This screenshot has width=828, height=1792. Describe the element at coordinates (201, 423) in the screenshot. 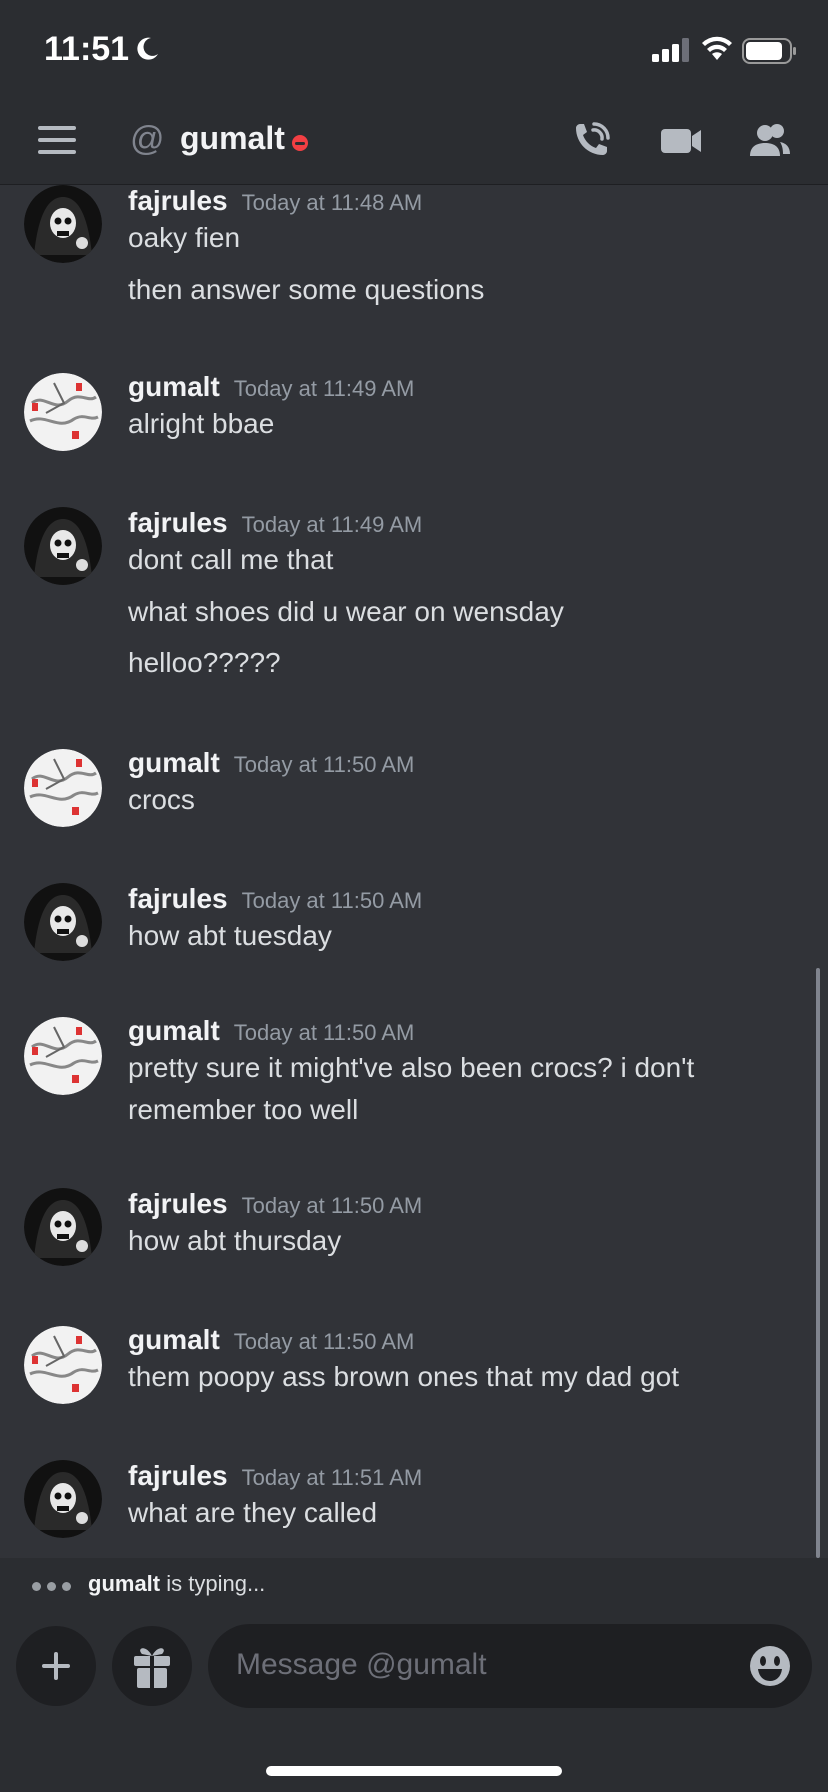

I see `message-text: alright bbae` at that location.